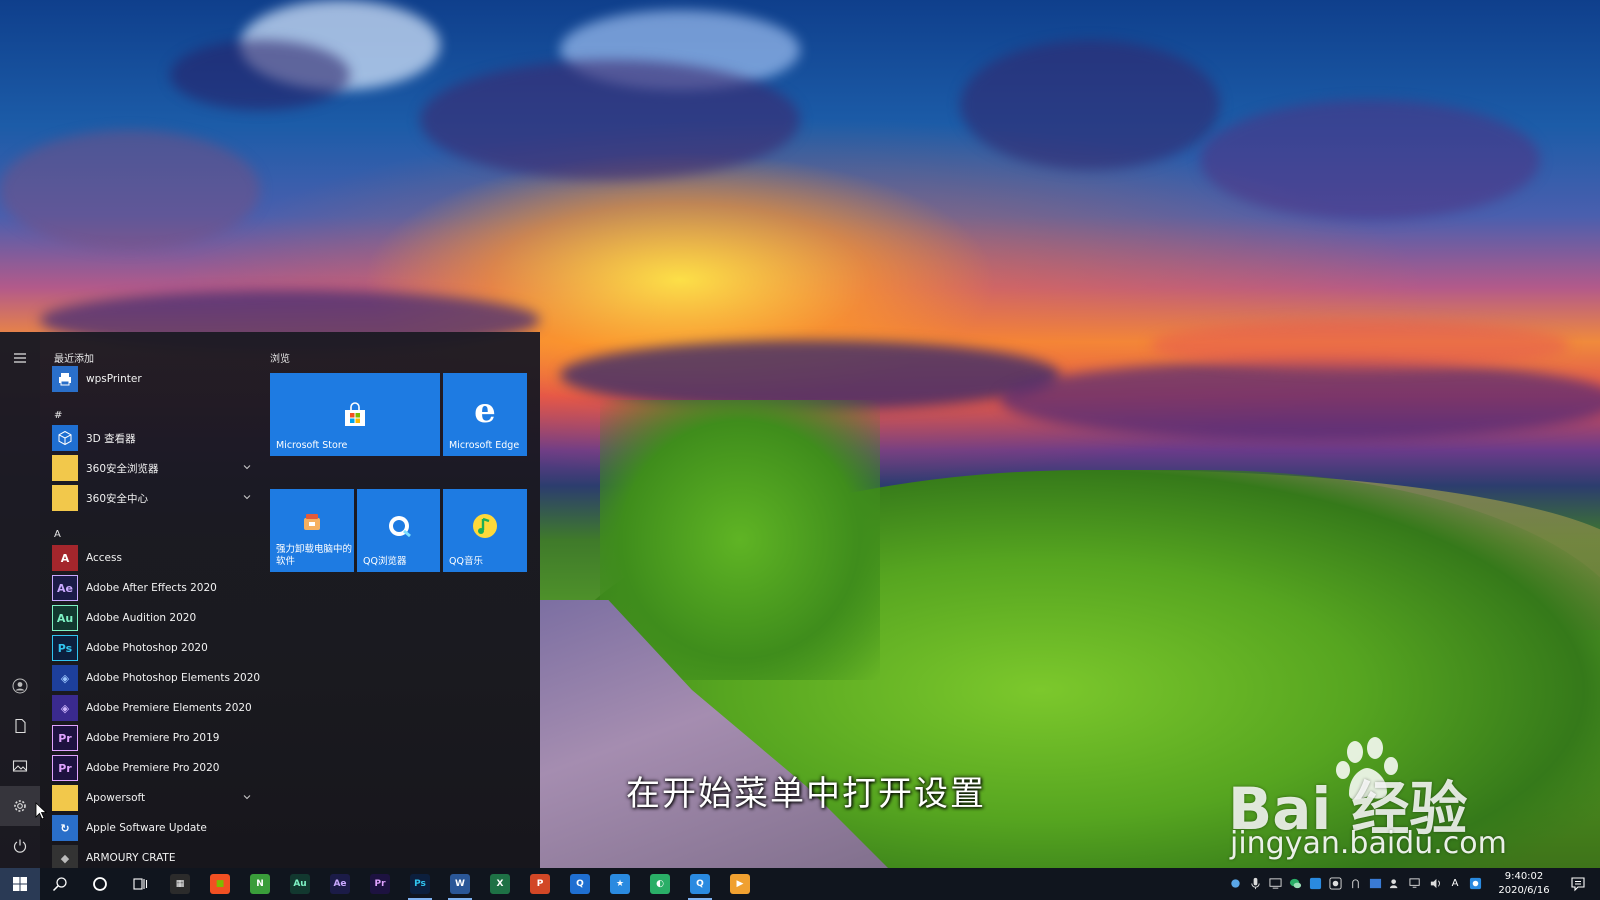 The width and height of the screenshot is (1600, 900). I want to click on app-label: Adobe After Effects 2020, so click(151, 588).